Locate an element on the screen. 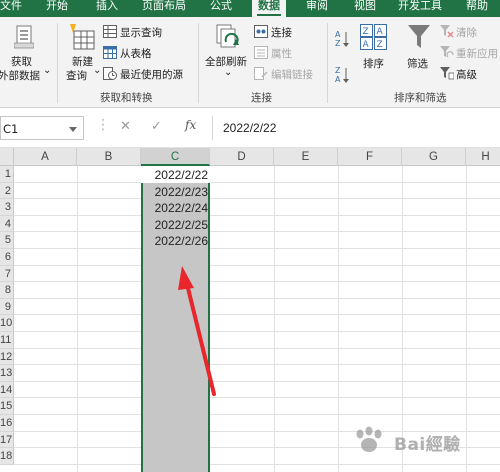  group-label-get-transform: 获取和转换 is located at coordinates (126, 98).